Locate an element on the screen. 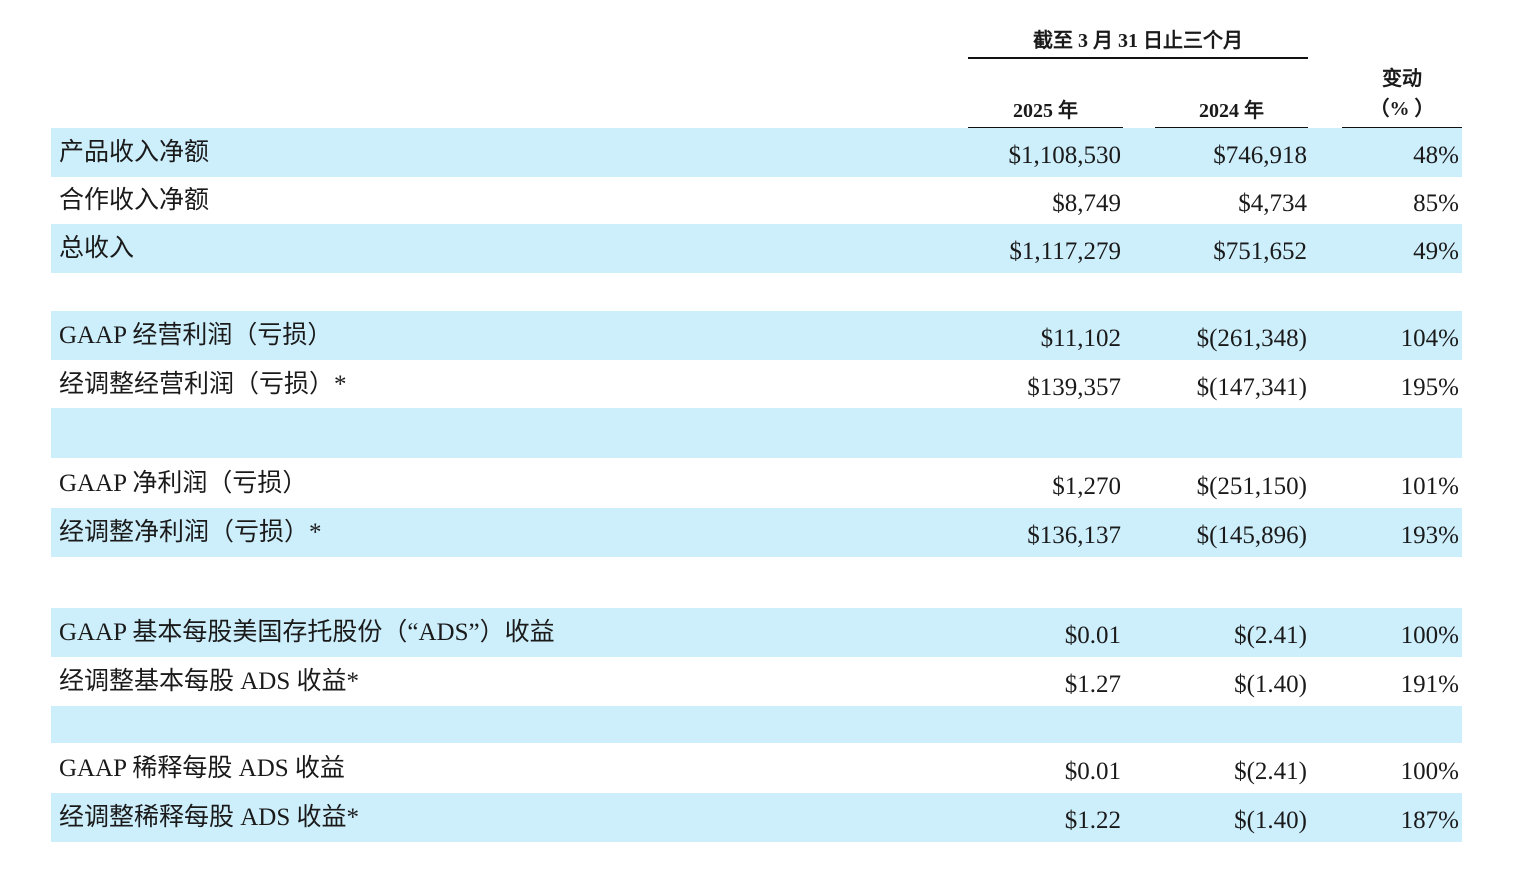 This screenshot has height=894, width=1518. value-2025: $136,137 is located at coordinates (1074, 535).